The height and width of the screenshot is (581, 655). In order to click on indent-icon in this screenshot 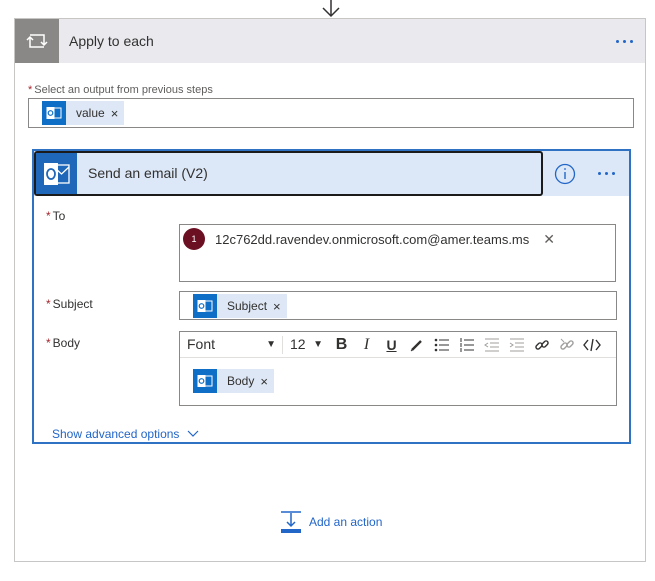, I will do `click(516, 344)`.